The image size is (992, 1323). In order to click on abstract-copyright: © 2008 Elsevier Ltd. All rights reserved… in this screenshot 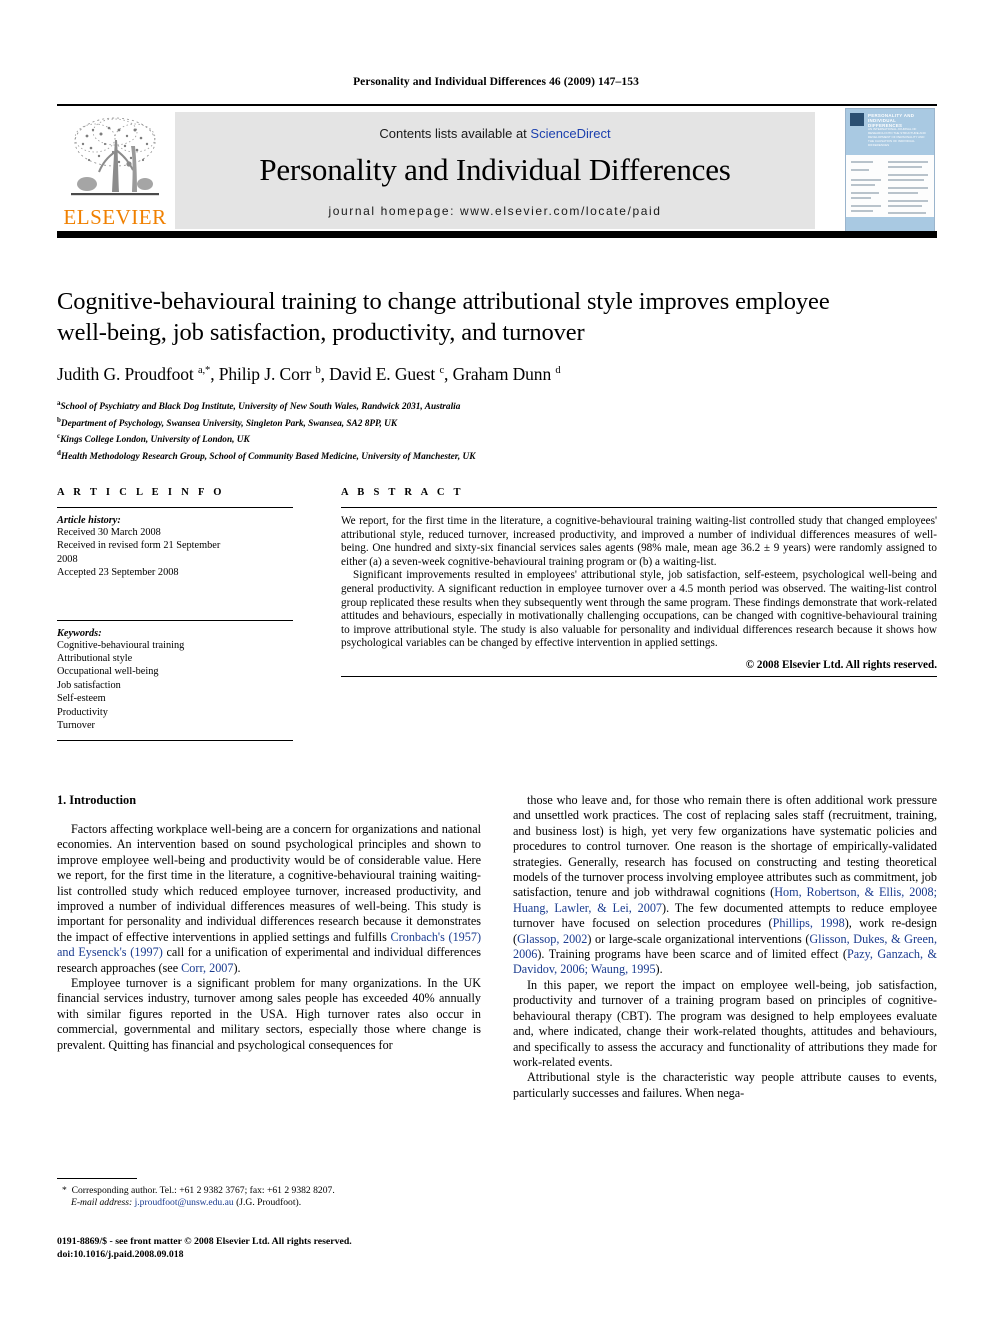, I will do `click(841, 664)`.